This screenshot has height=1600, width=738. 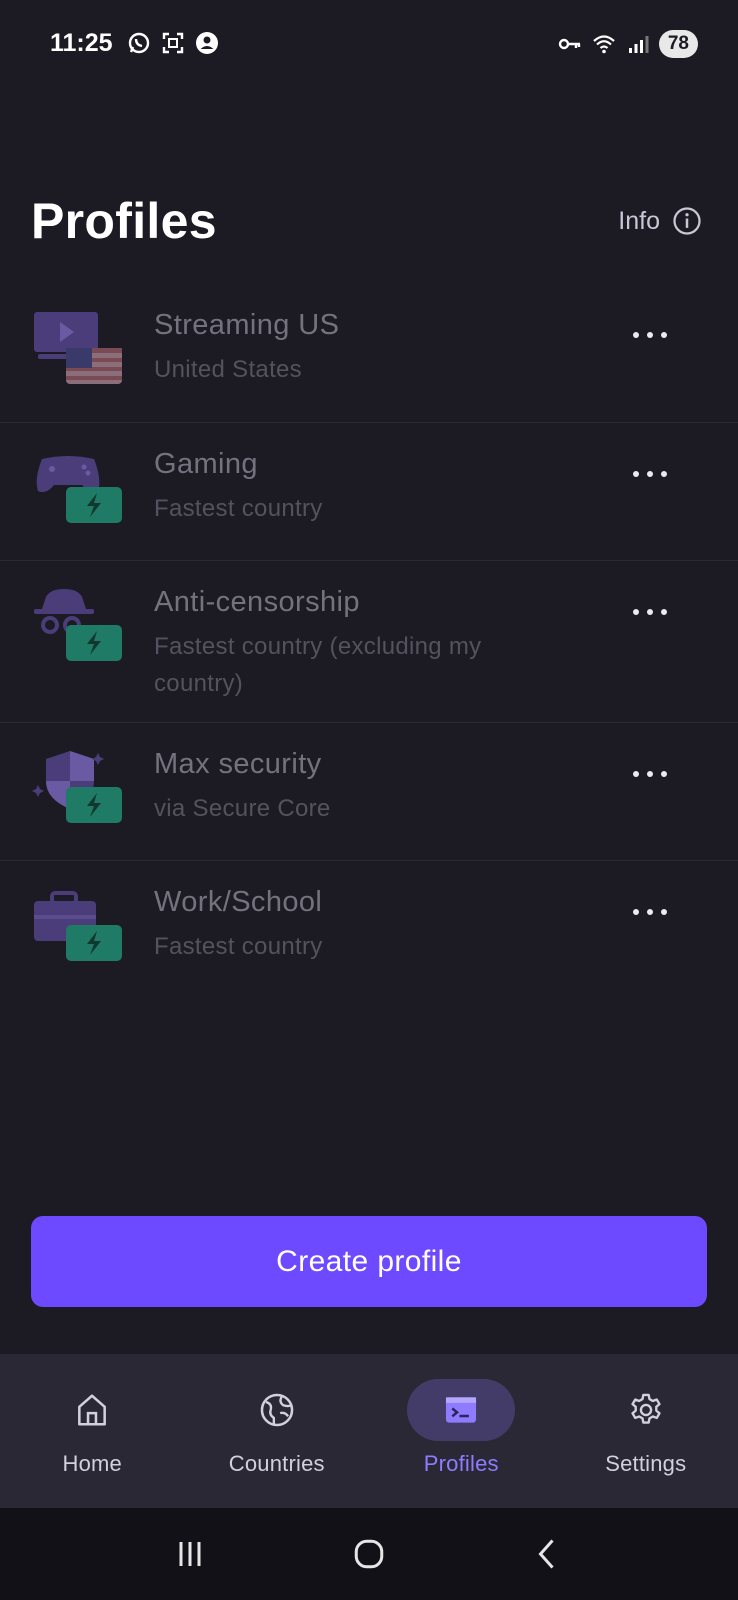 I want to click on profile-name: Gaming, so click(x=206, y=464).